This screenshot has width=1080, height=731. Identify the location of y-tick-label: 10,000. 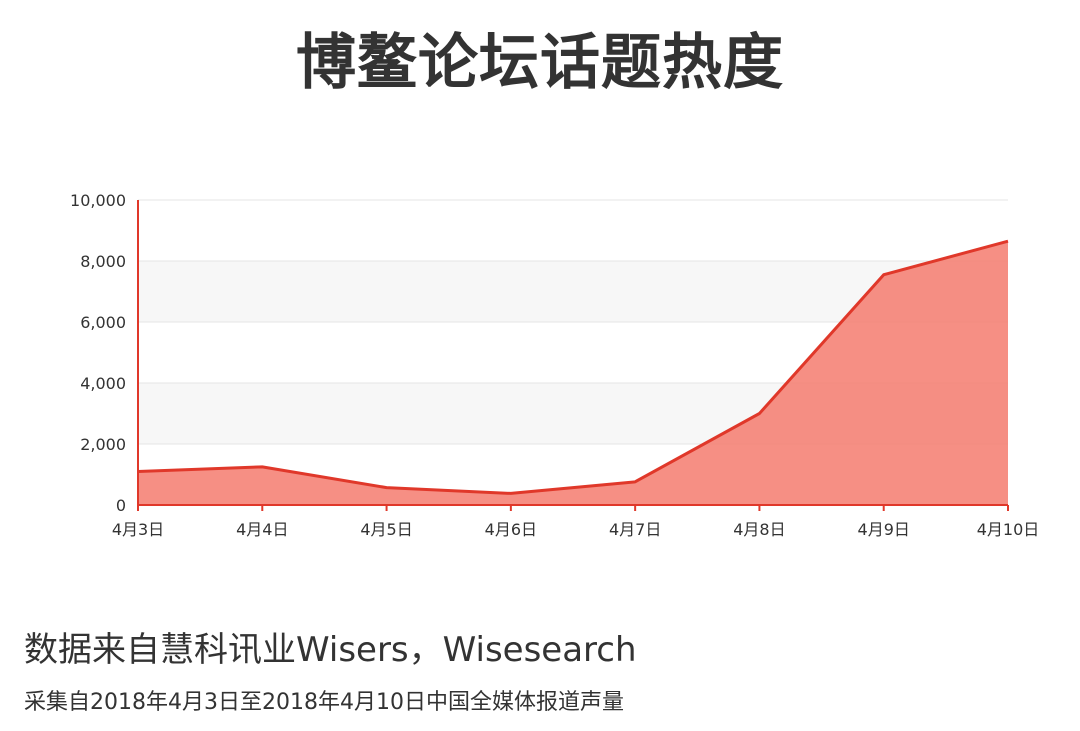
(98, 200).